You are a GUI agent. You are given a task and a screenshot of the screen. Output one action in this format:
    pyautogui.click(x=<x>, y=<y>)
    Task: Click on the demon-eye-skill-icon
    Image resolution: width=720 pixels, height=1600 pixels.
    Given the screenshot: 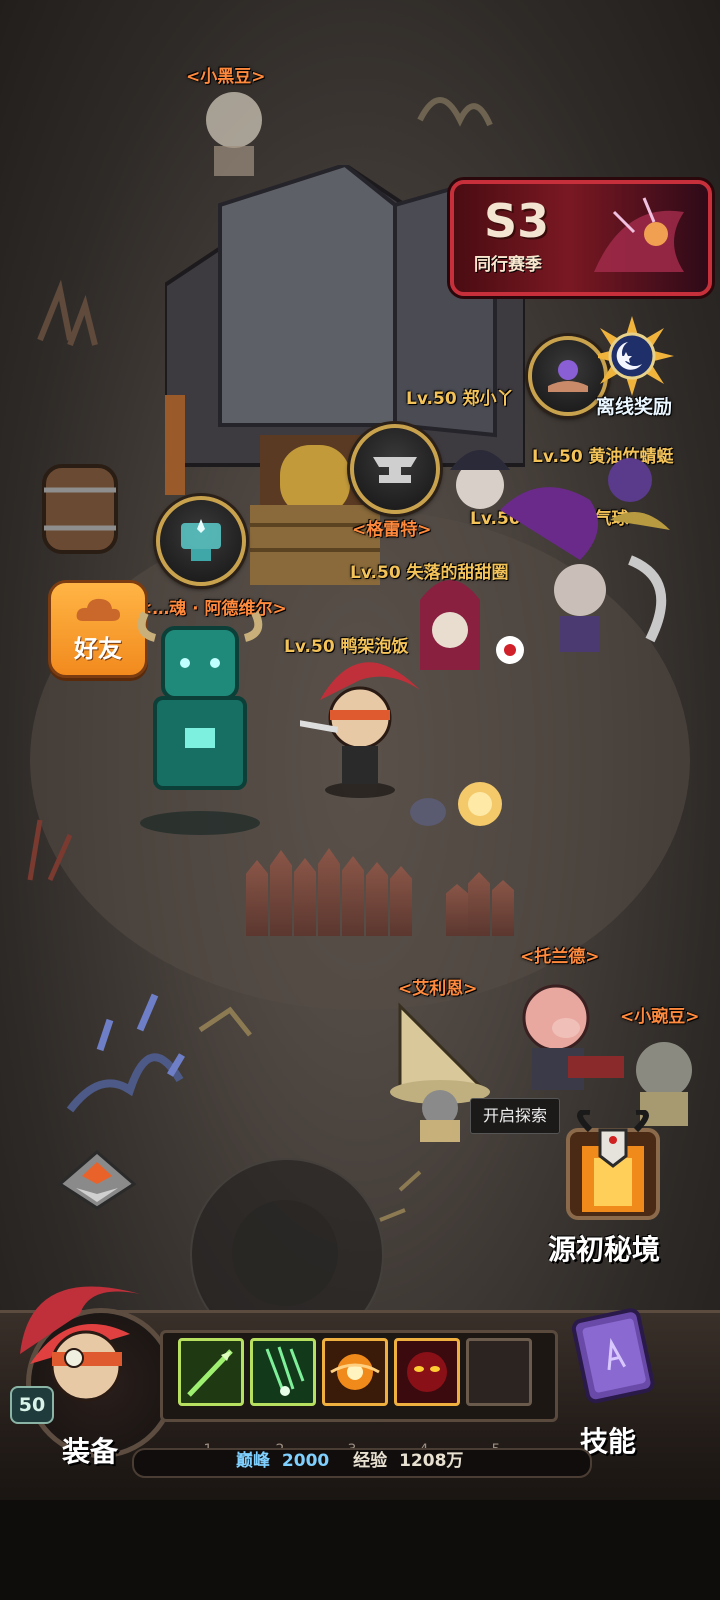 What is the action you would take?
    pyautogui.click(x=427, y=1372)
    